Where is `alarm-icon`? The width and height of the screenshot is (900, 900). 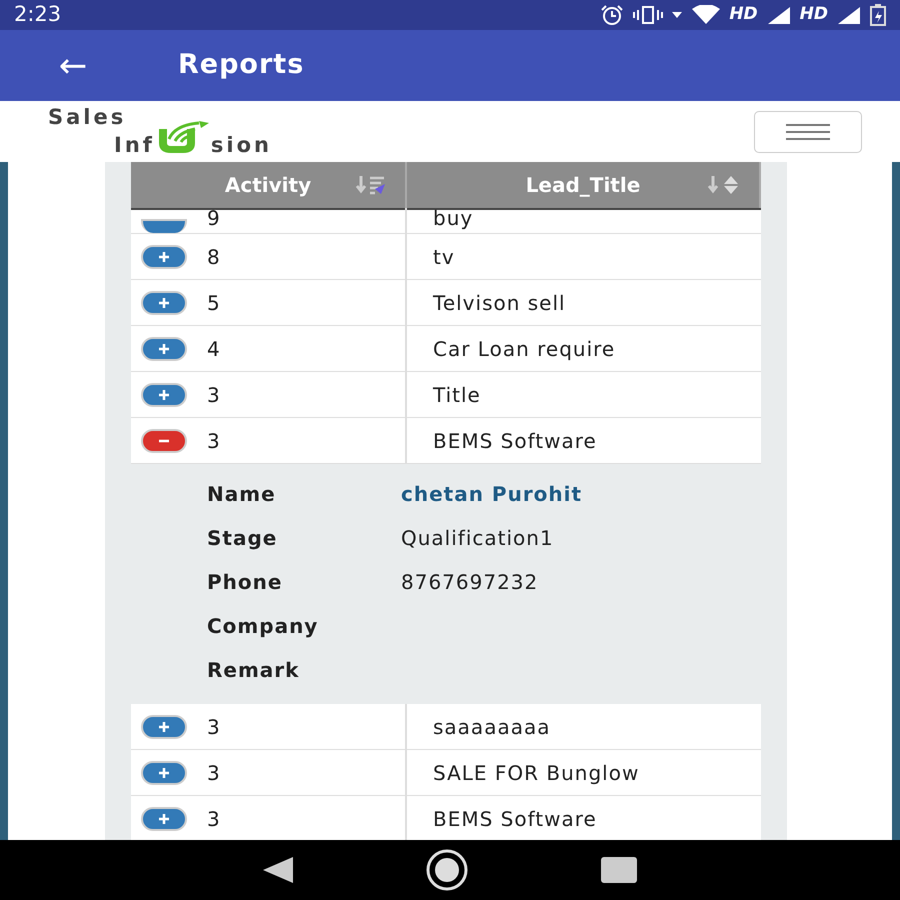 alarm-icon is located at coordinates (612, 15).